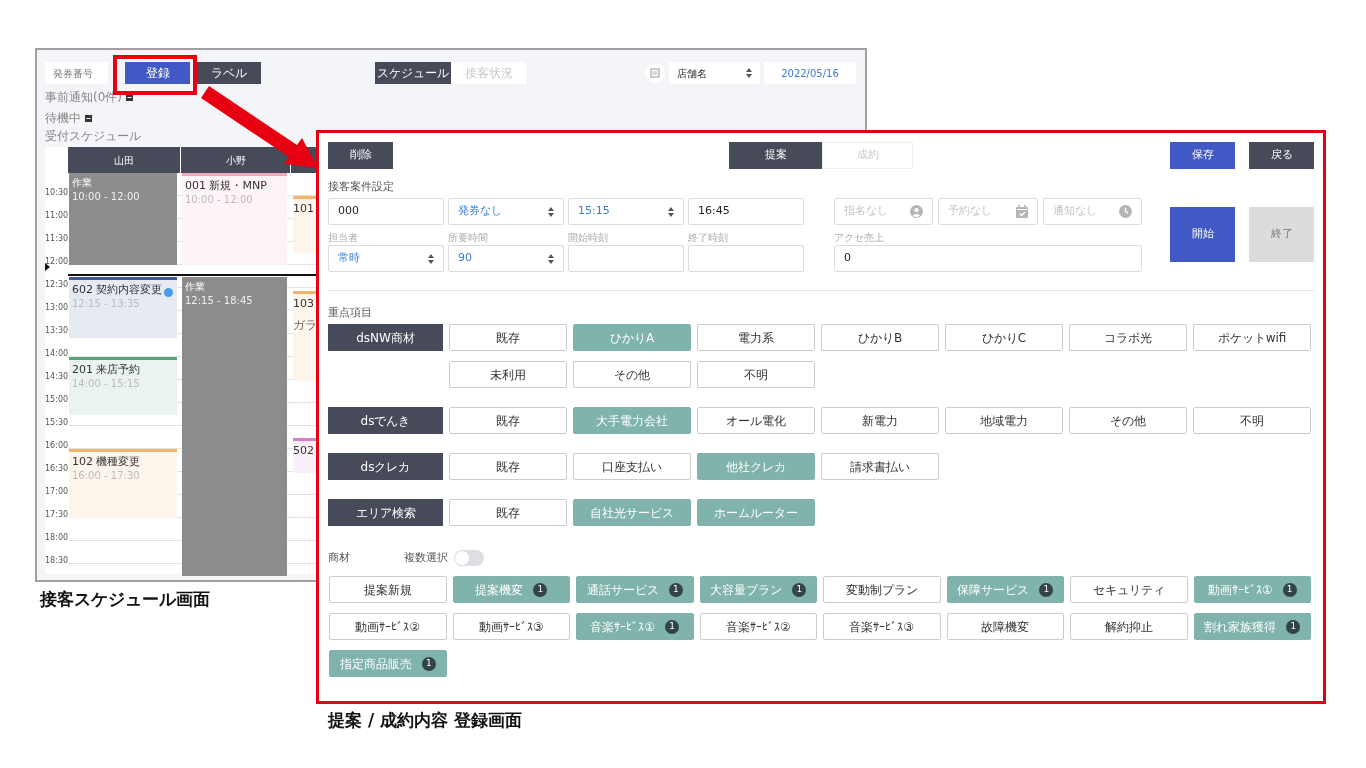 This screenshot has width=1366, height=768. What do you see at coordinates (916, 211) in the screenshot?
I see `user-icon` at bounding box center [916, 211].